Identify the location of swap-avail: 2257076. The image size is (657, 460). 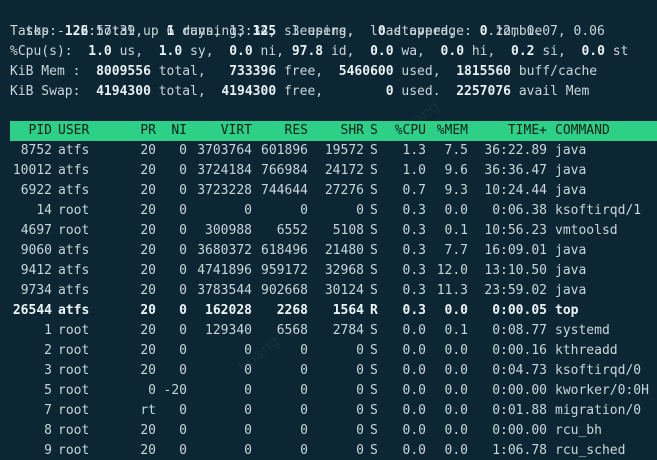
(483, 91).